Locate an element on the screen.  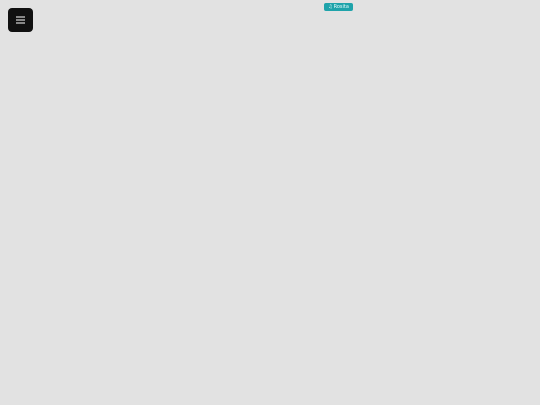
badge-label: Rosita is located at coordinates (341, 7).